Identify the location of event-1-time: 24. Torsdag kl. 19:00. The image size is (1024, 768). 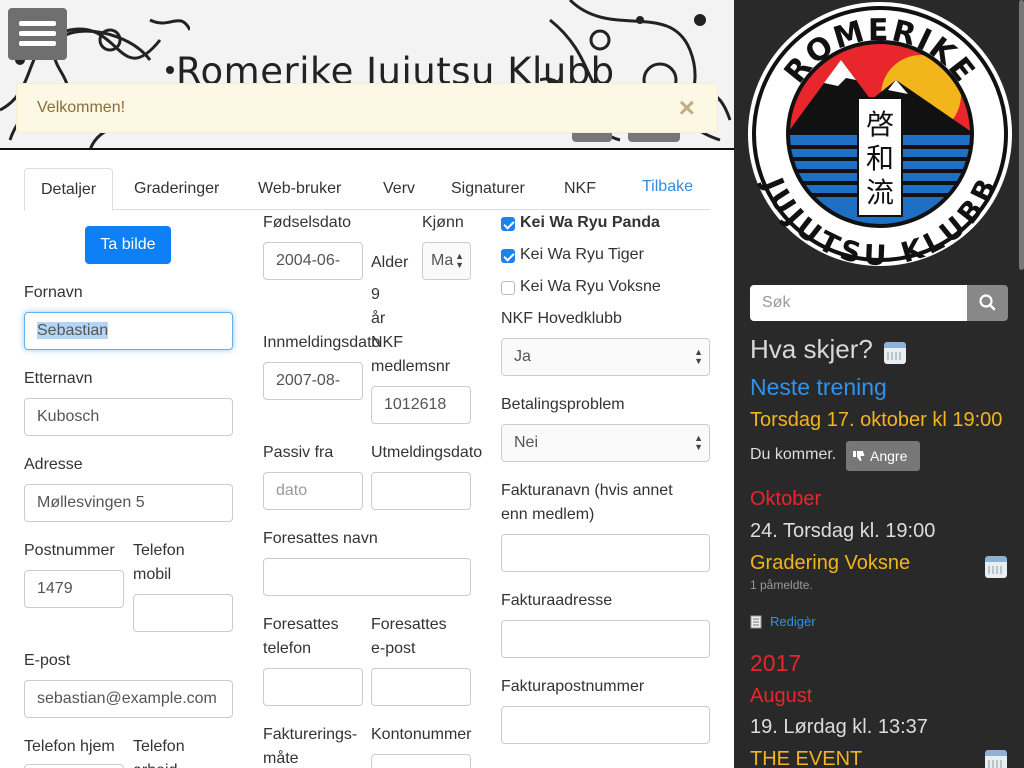
(843, 531).